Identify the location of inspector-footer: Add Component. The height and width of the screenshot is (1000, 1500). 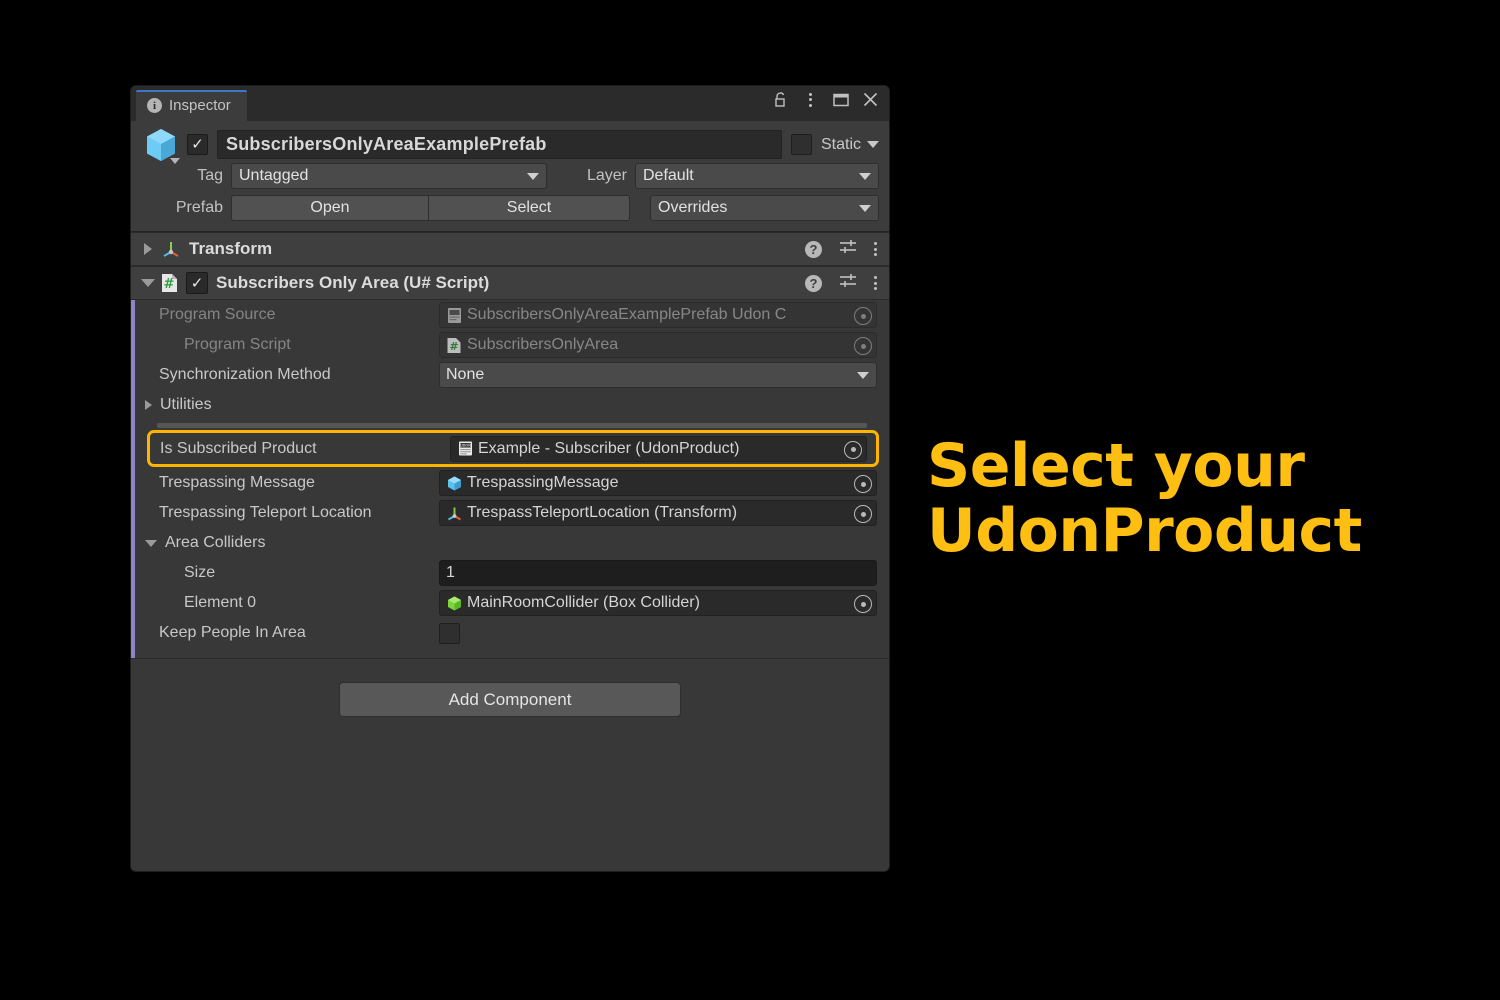
(510, 764).